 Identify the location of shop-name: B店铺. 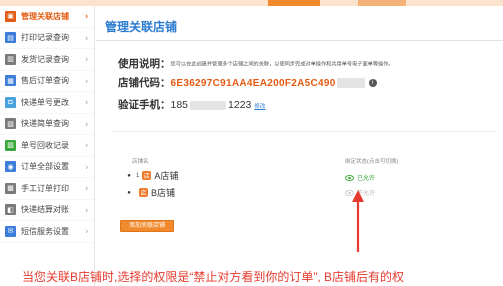
(163, 193).